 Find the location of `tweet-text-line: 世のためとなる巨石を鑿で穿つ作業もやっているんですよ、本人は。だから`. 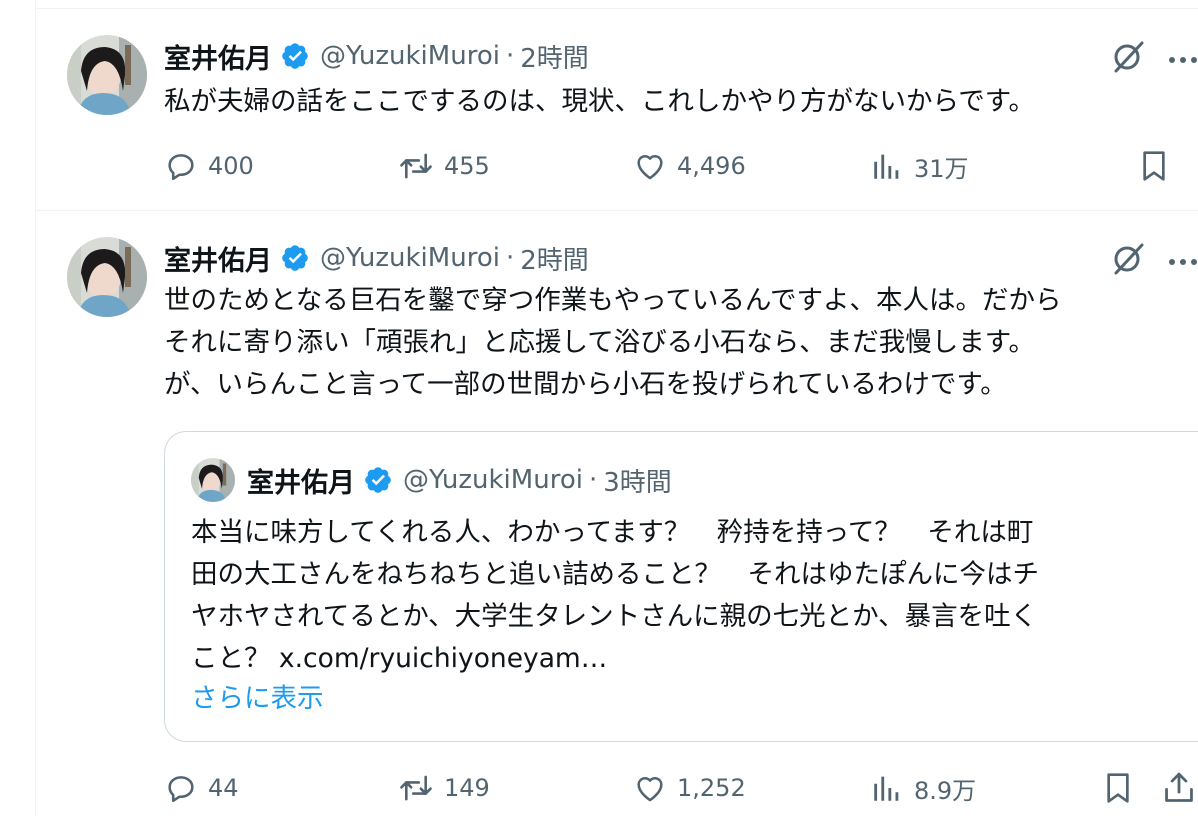

tweet-text-line: 世のためとなる巨石を鑿で穿つ作業もやっているんですよ、本人は。だから is located at coordinates (613, 300).